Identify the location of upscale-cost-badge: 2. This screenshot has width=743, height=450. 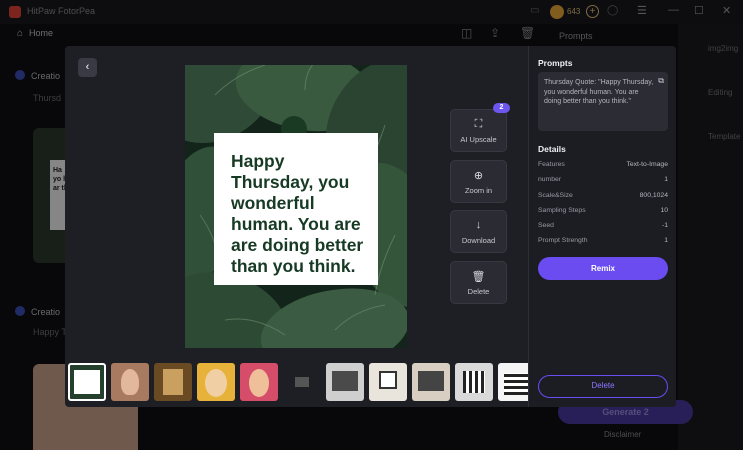
(501, 108).